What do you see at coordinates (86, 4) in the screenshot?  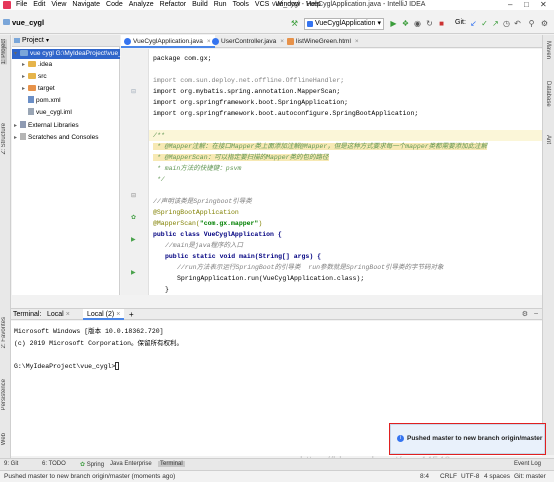 I see `menu-navigate: Navigate` at bounding box center [86, 4].